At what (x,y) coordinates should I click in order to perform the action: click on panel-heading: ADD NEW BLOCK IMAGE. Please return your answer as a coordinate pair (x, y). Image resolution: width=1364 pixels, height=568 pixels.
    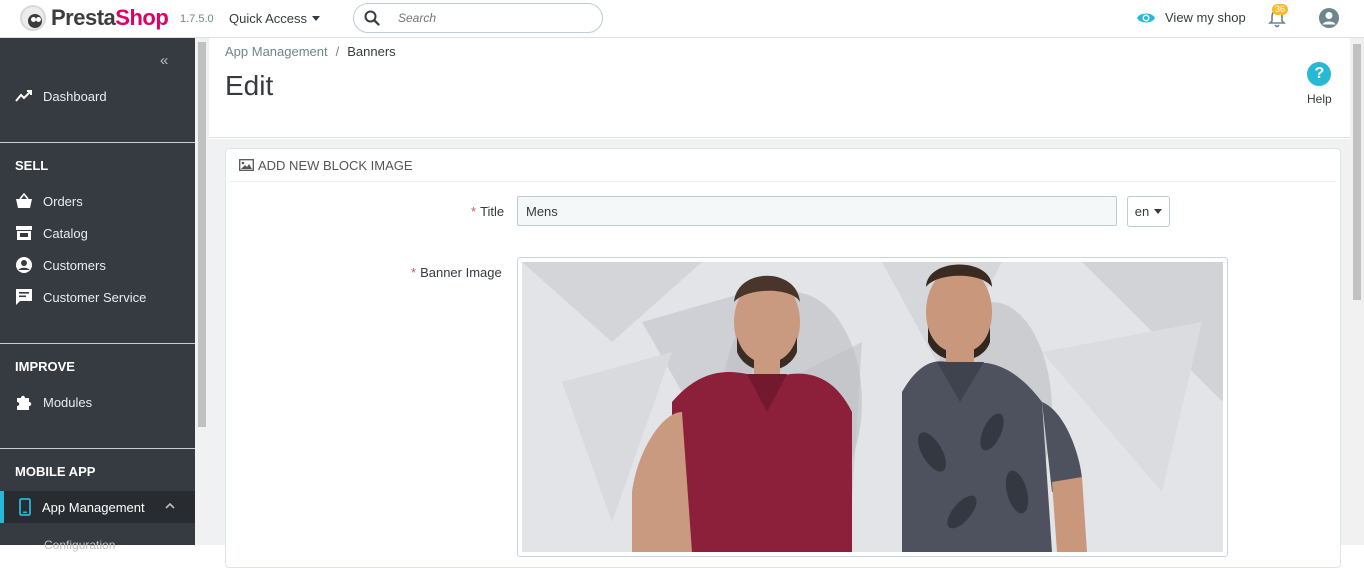
    Looking at the image, I should click on (783, 165).